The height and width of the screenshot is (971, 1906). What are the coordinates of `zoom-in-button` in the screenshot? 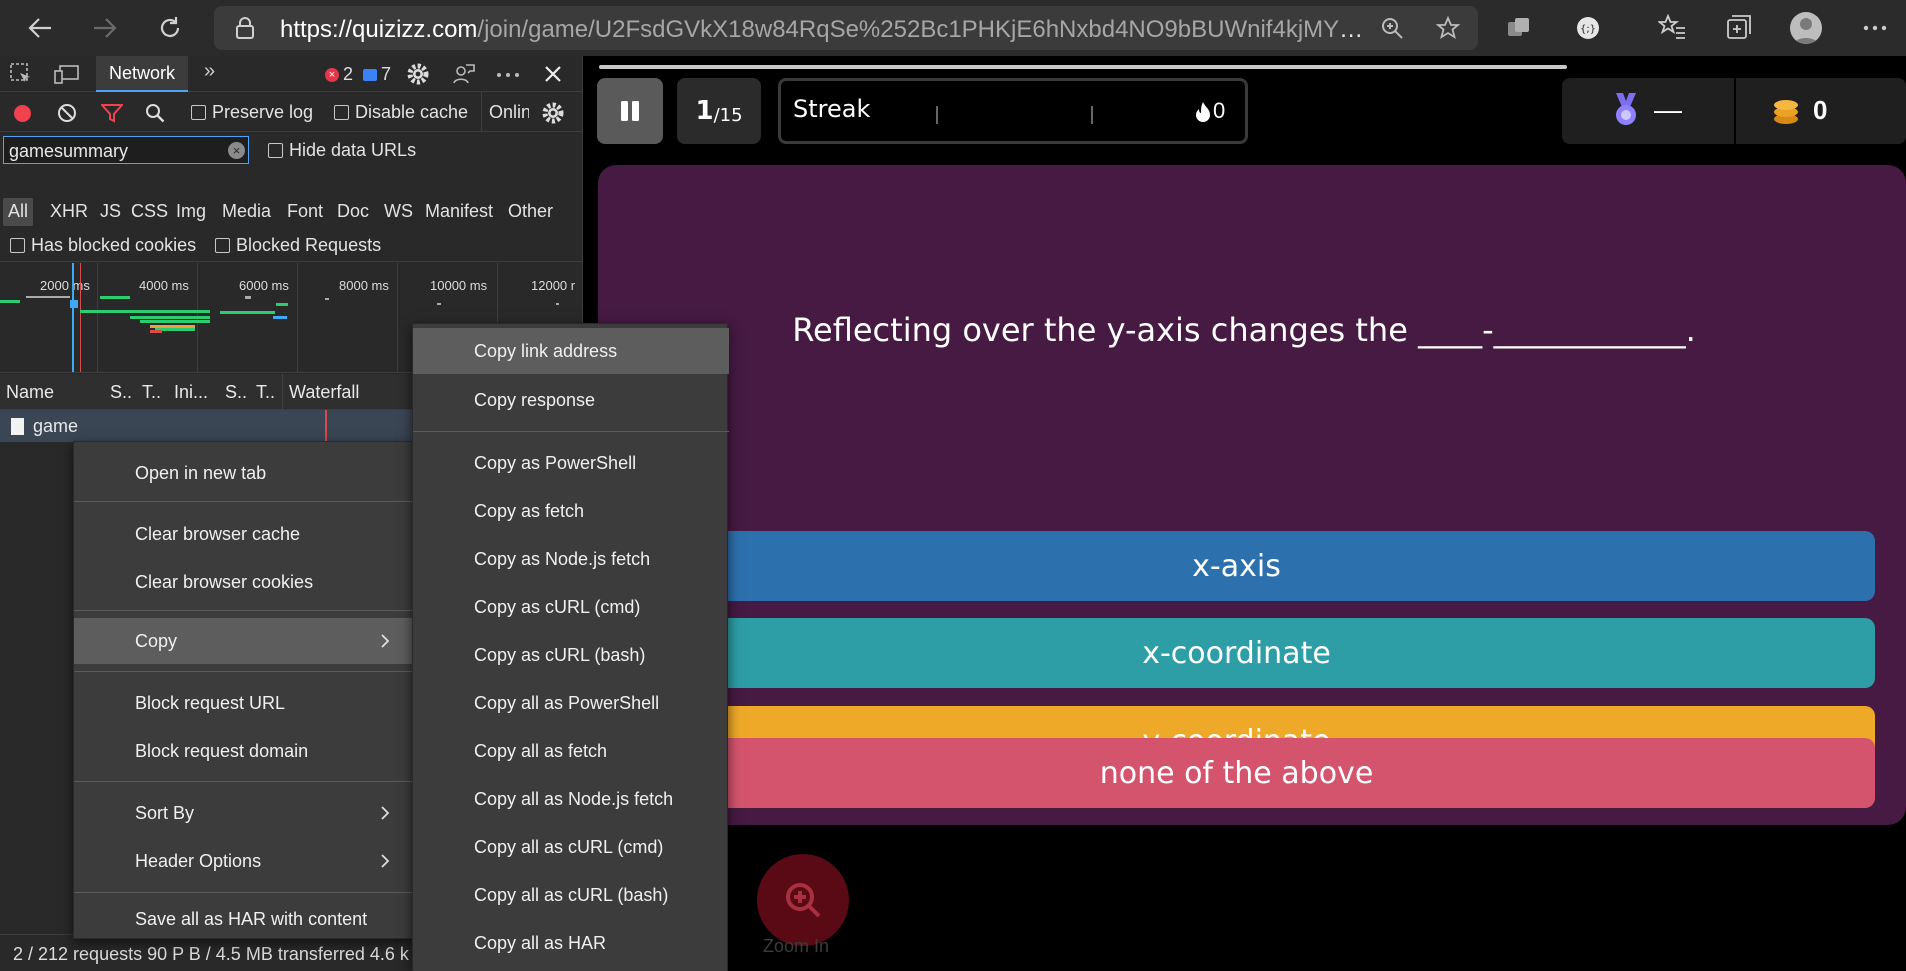 It's located at (803, 900).